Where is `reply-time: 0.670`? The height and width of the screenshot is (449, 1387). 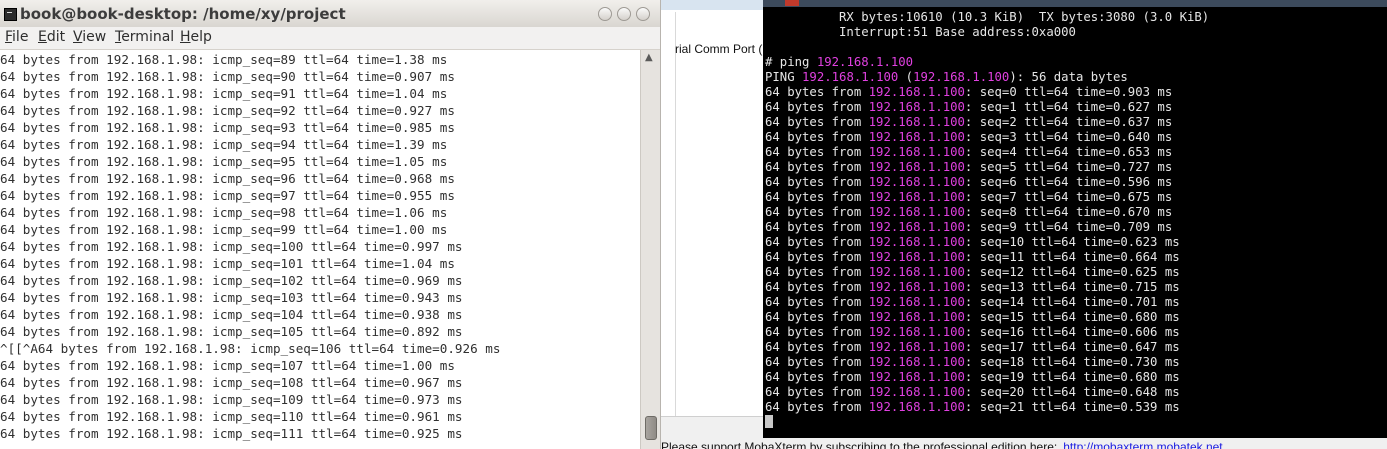
reply-time: 0.670 is located at coordinates (1132, 212).